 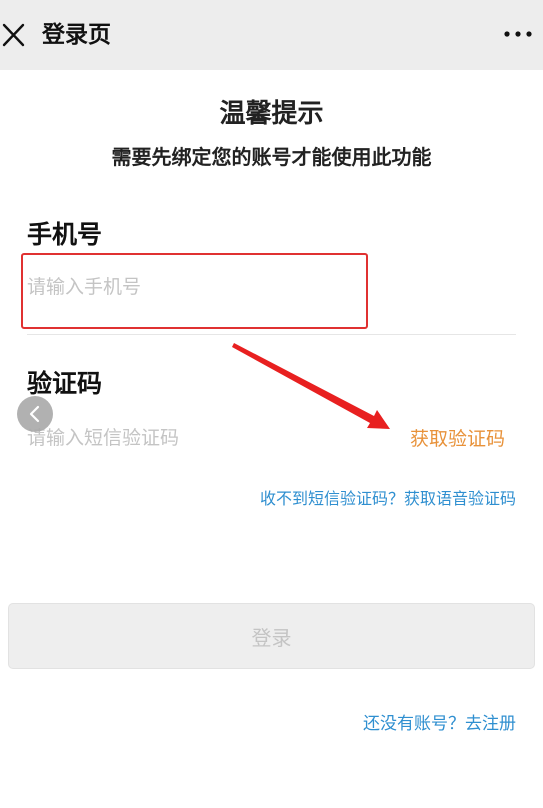 I want to click on login-button: 登录, so click(x=271, y=636).